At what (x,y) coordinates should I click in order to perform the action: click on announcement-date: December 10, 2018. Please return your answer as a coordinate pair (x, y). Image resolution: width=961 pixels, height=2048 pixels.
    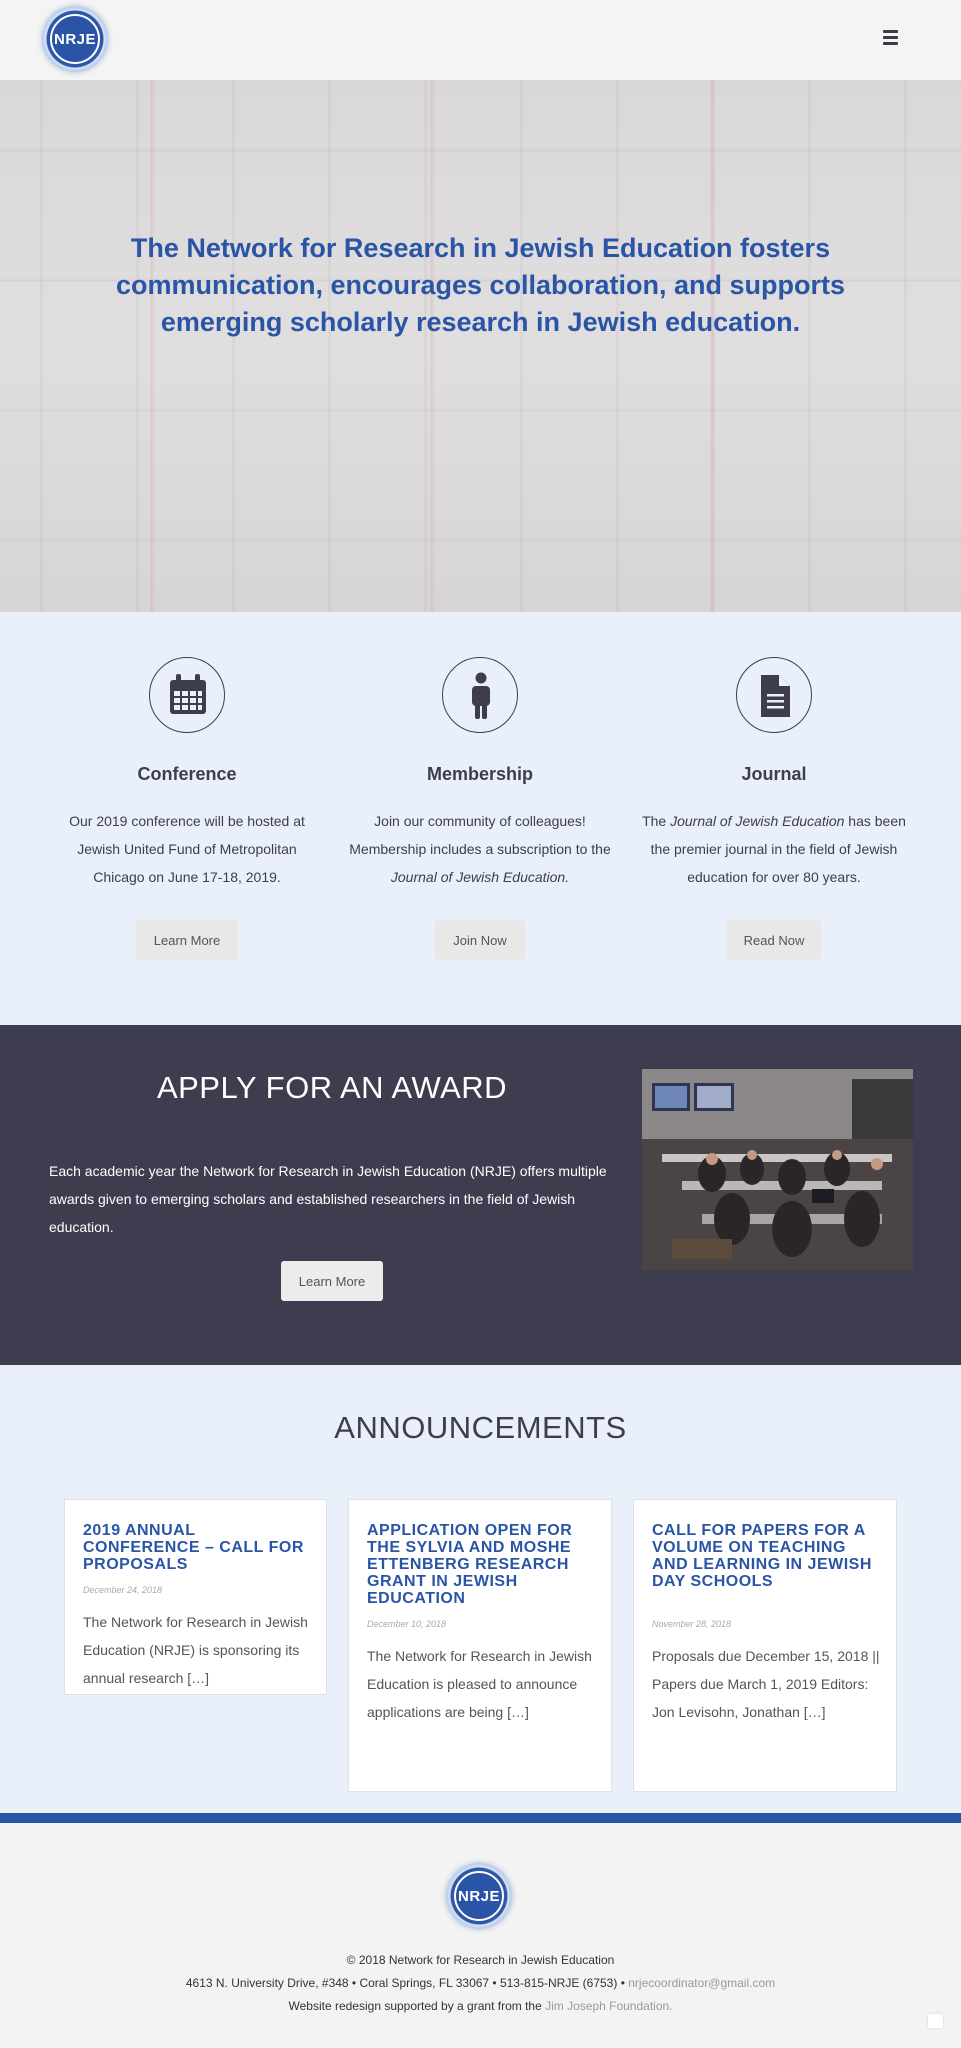
    Looking at the image, I should click on (407, 1624).